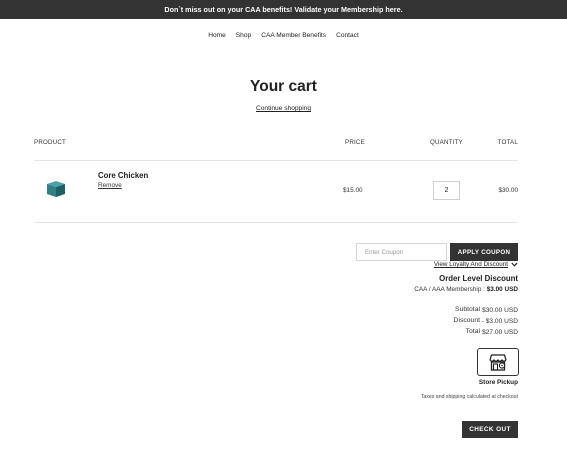  Describe the element at coordinates (484, 252) in the screenshot. I see `apply-coupon-button: APPLY COUPON` at that location.